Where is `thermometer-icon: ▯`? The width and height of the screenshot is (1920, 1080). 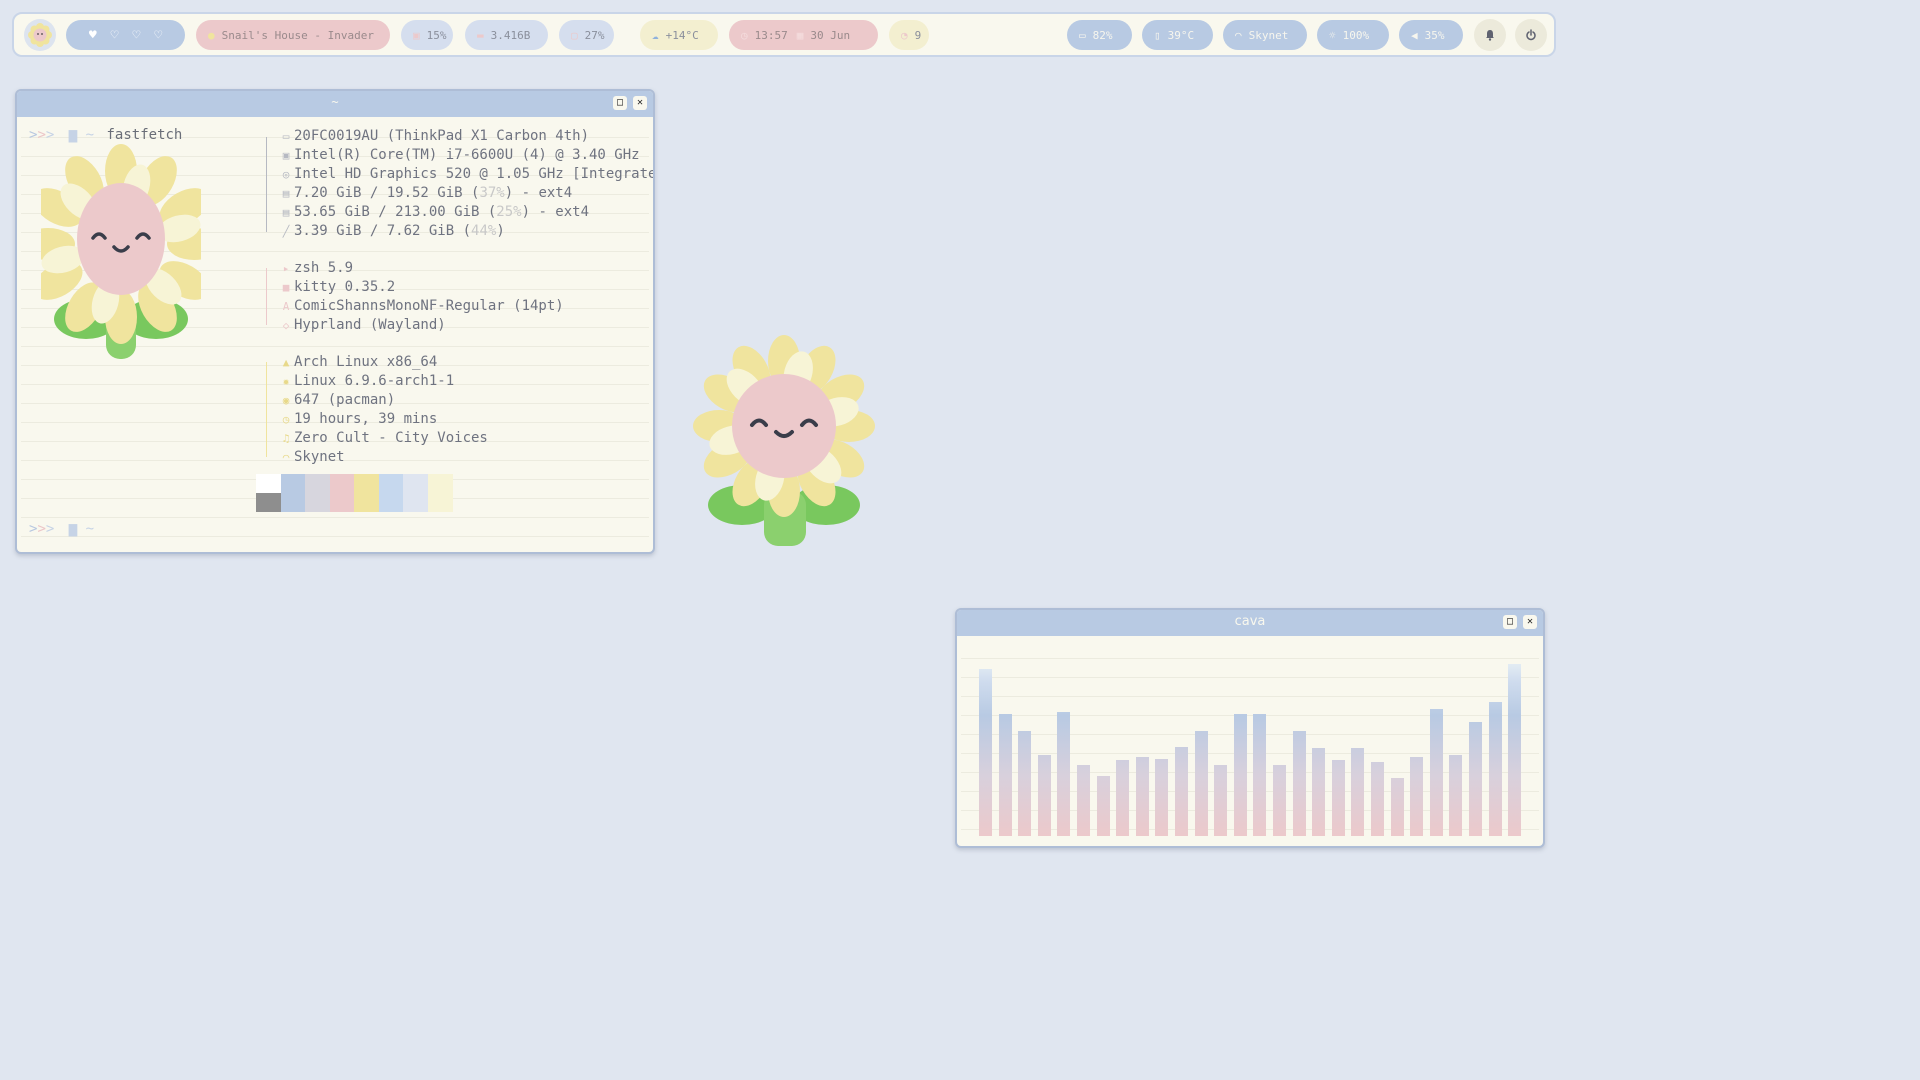 thermometer-icon: ▯ is located at coordinates (1157, 35).